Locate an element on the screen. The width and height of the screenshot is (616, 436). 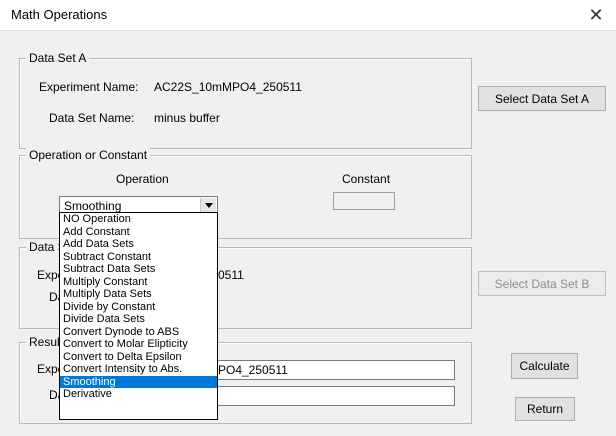
data-set-name-label-a: Data Set Name: is located at coordinates (92, 118).